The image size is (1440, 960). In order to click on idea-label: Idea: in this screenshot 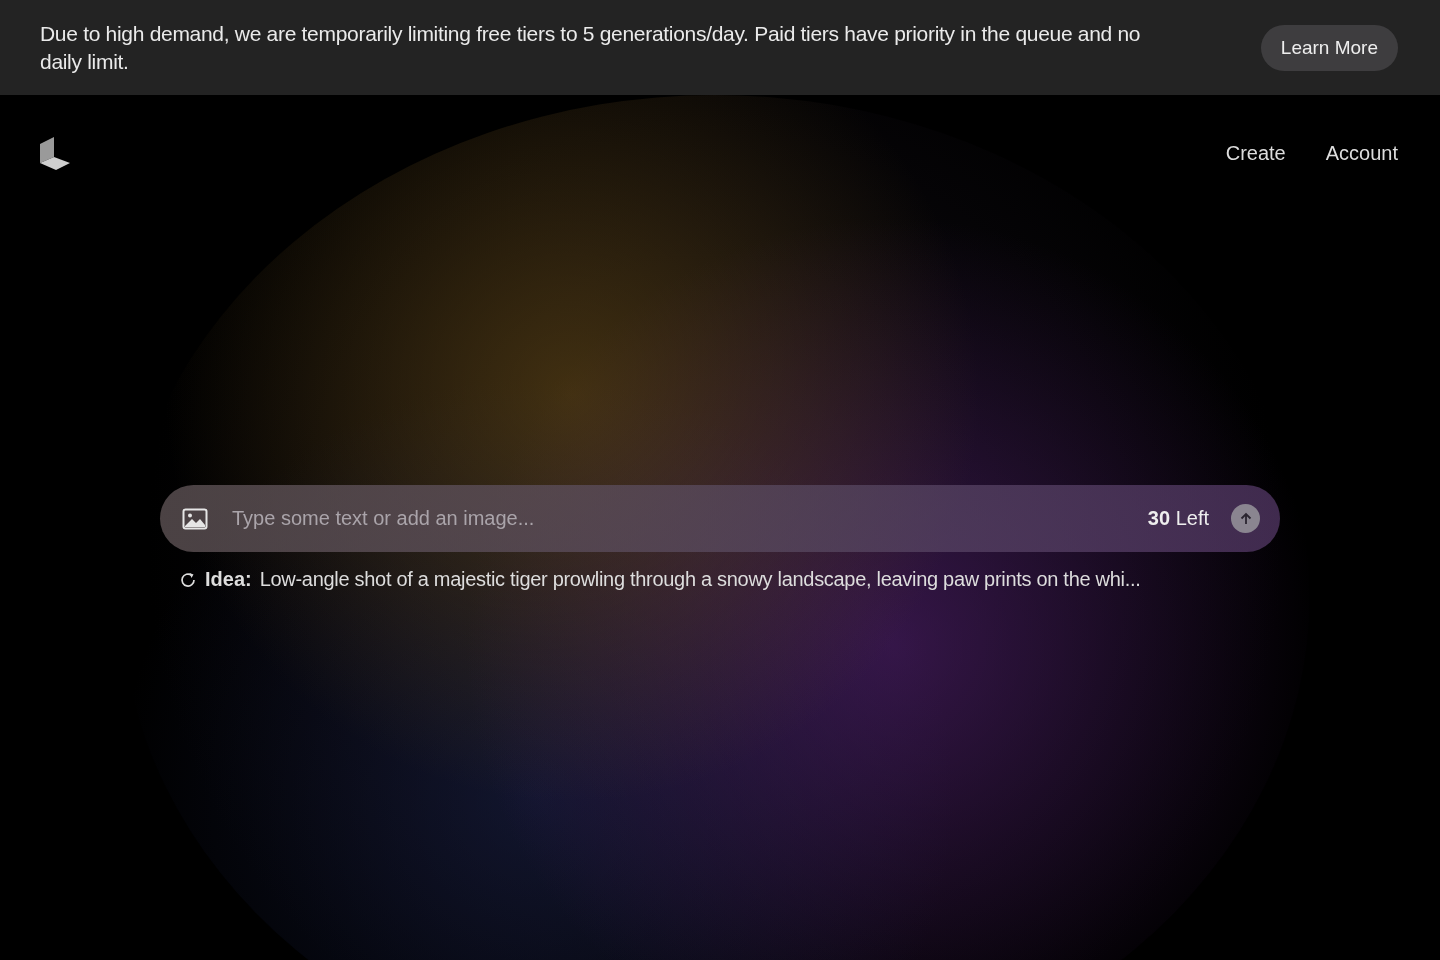, I will do `click(228, 579)`.